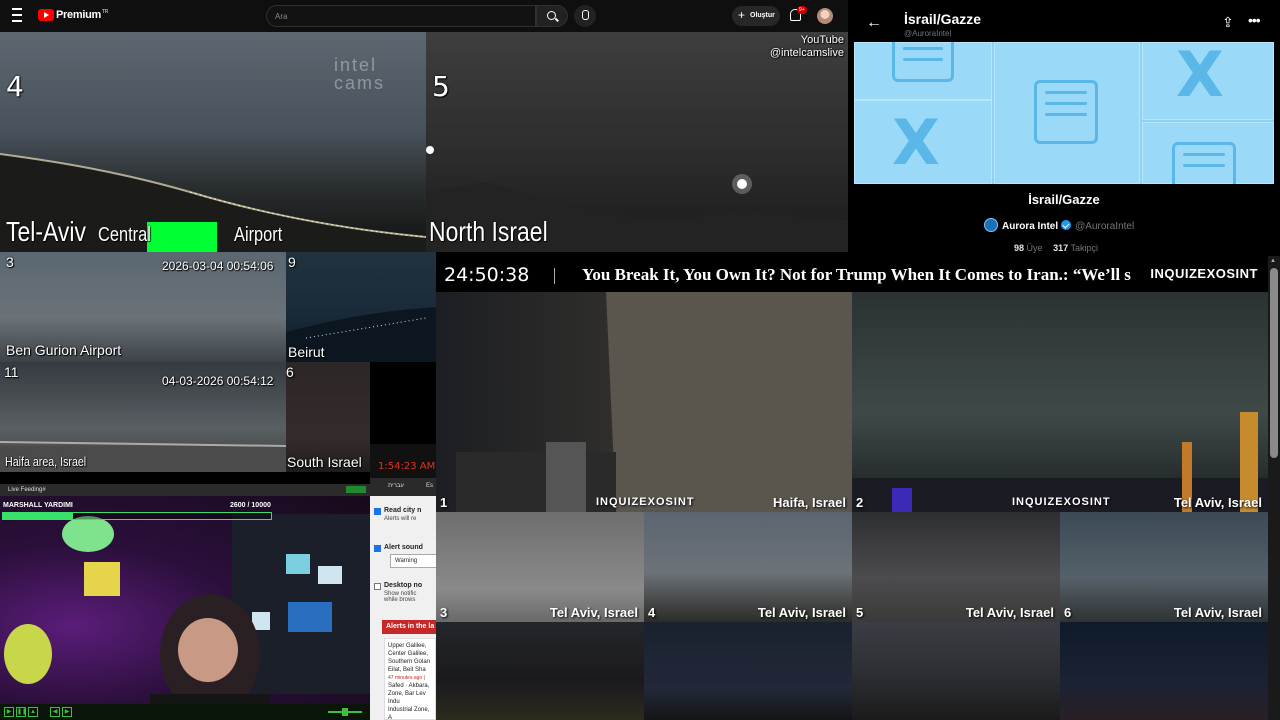 This screenshot has height=720, width=1280. What do you see at coordinates (1064, 199) in the screenshot?
I see `community-name: İsrail/Gazze` at bounding box center [1064, 199].